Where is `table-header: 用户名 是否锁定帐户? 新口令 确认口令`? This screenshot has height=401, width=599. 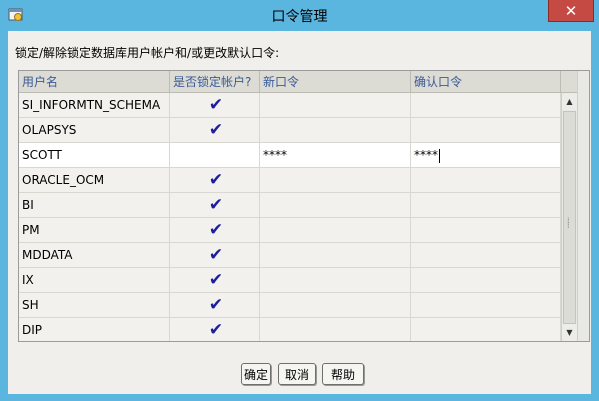
table-header: 用户名 是否锁定帐户? 新口令 确认口令 is located at coordinates (304, 82).